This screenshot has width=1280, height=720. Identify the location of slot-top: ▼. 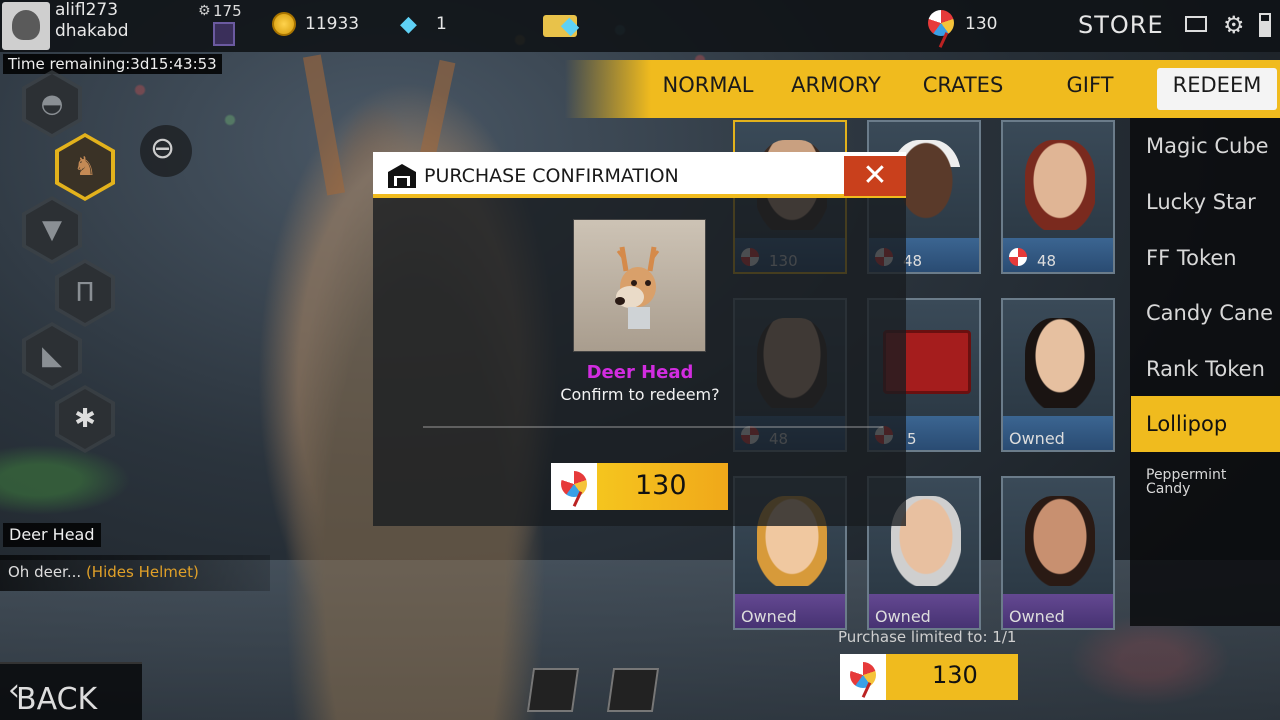
(52, 230).